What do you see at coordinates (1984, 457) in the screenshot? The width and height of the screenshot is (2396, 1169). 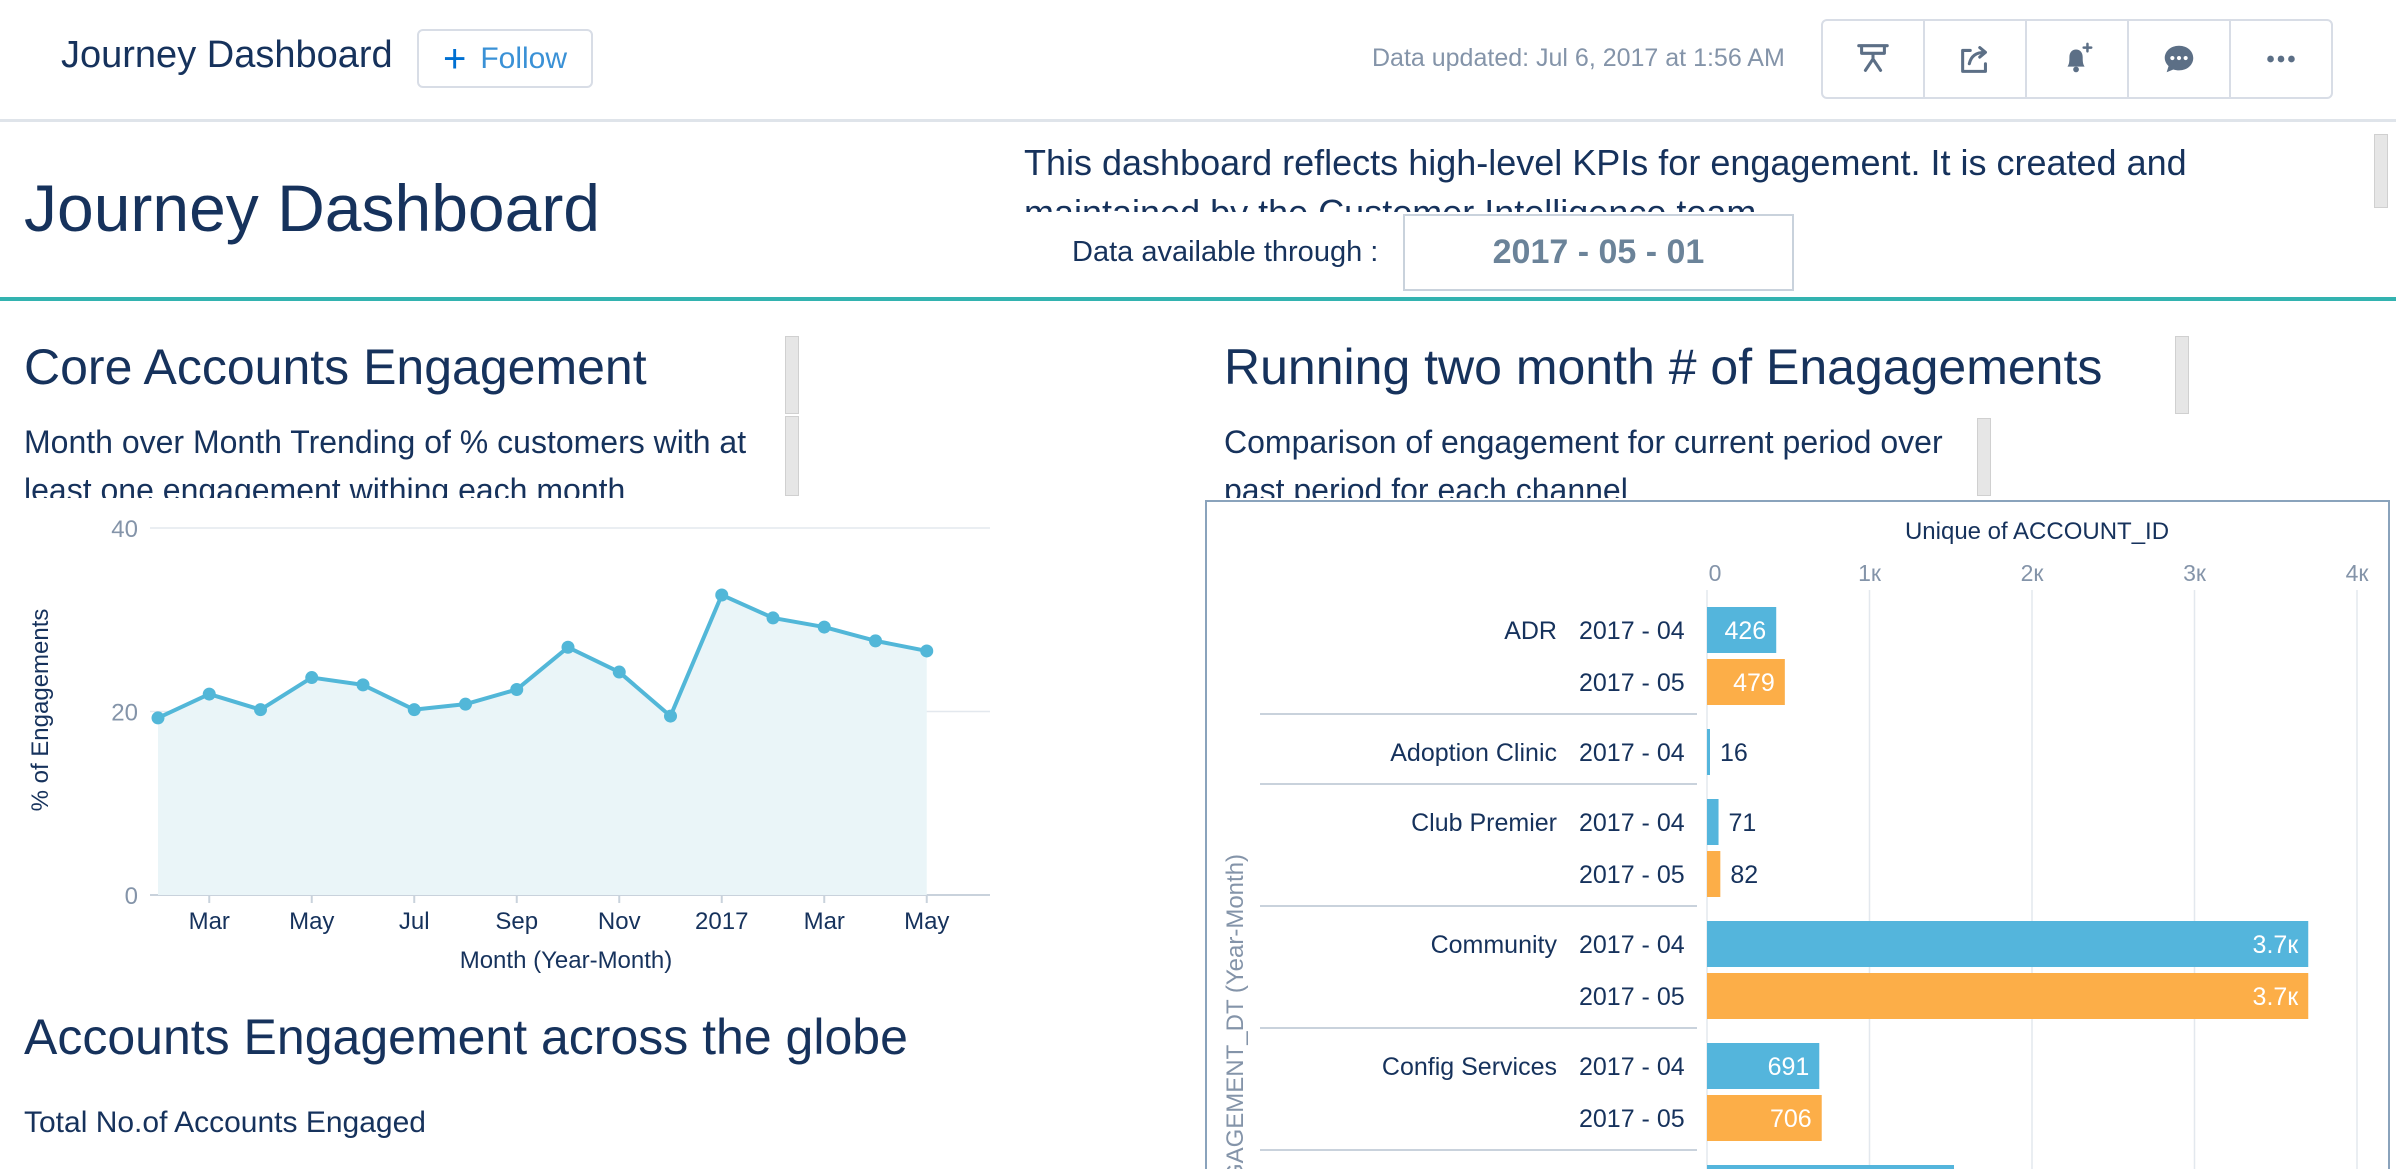 I see `right-subtitle-scrollbar` at bounding box center [1984, 457].